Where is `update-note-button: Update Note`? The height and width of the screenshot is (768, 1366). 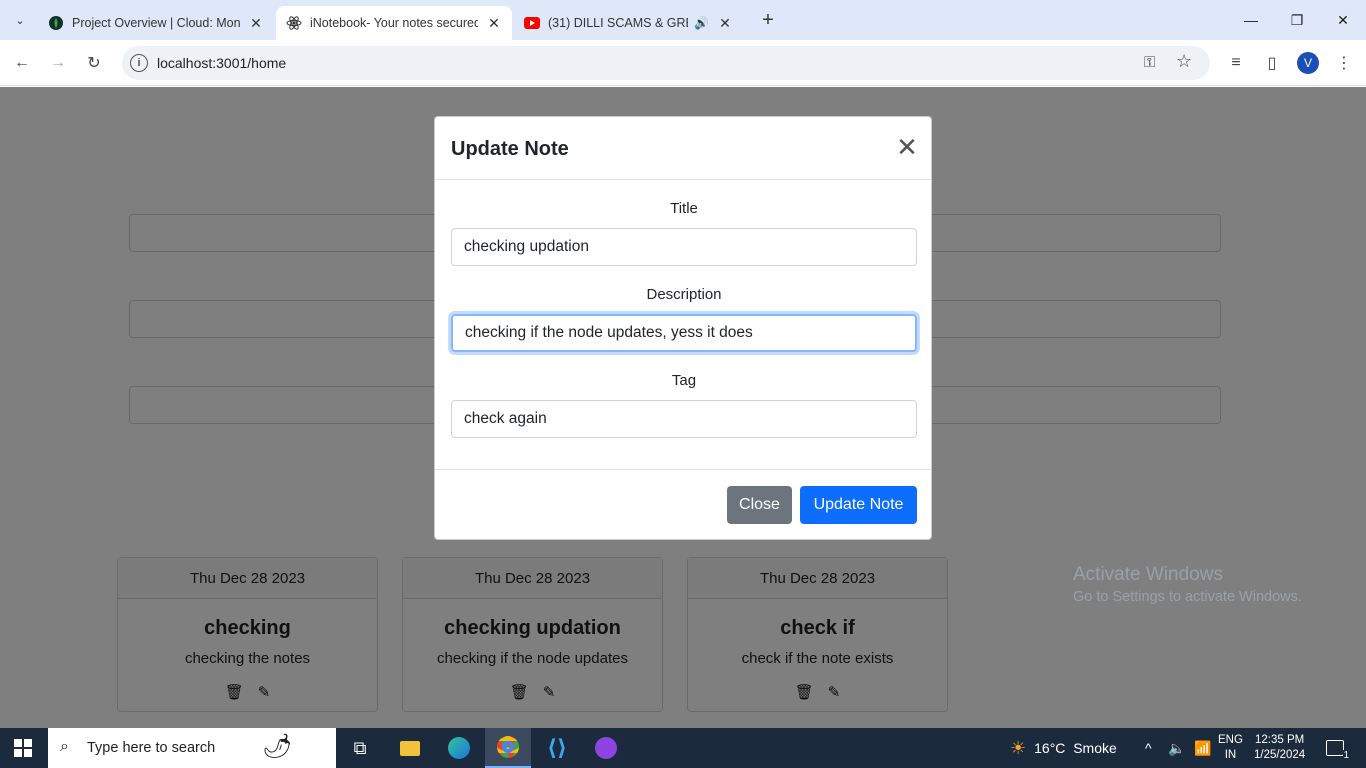
update-note-button: Update Note is located at coordinates (858, 505).